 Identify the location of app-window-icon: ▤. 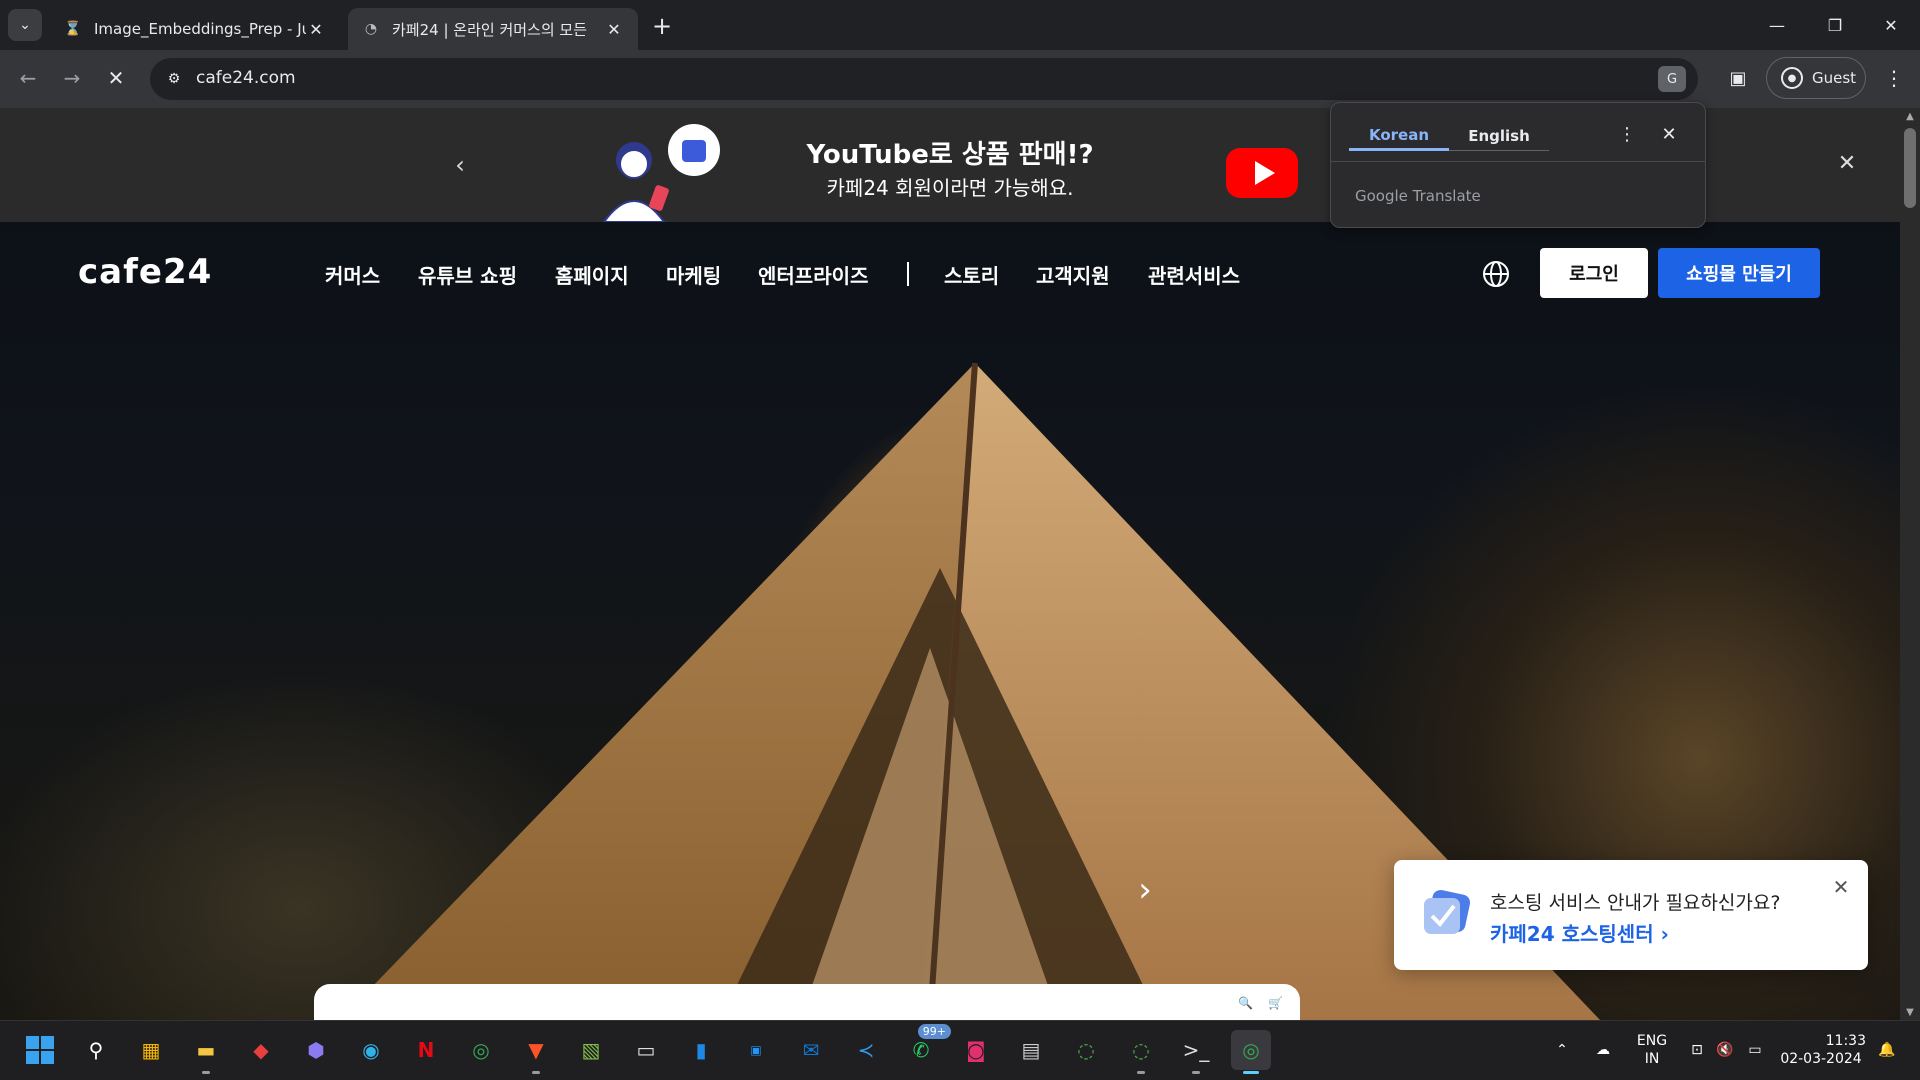
(1031, 1050).